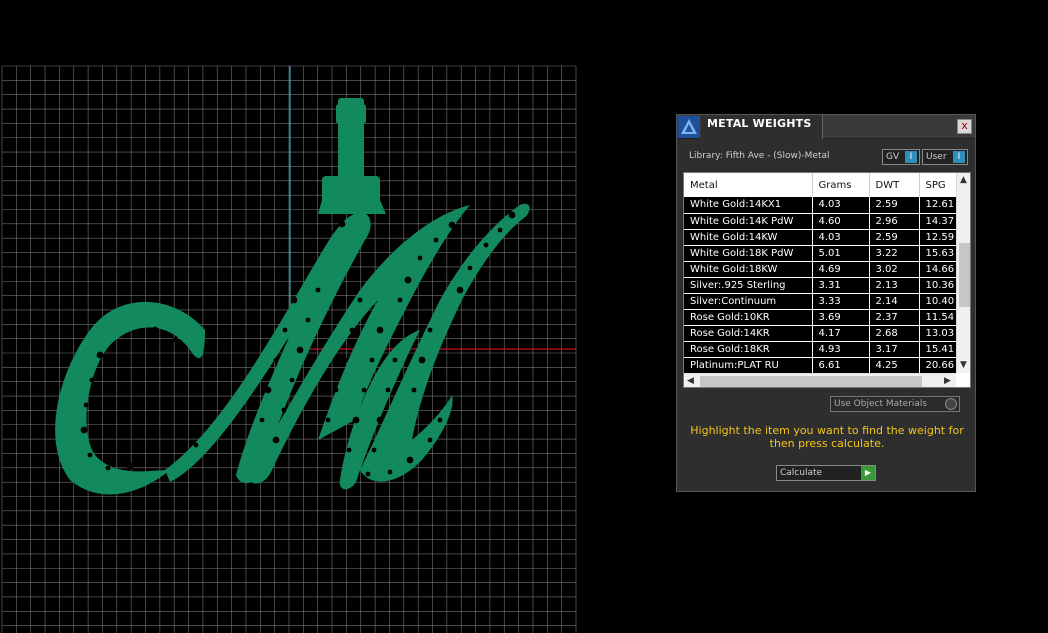 This screenshot has width=1048, height=633. What do you see at coordinates (937, 317) in the screenshot?
I see `table-cell: 11.54` at bounding box center [937, 317].